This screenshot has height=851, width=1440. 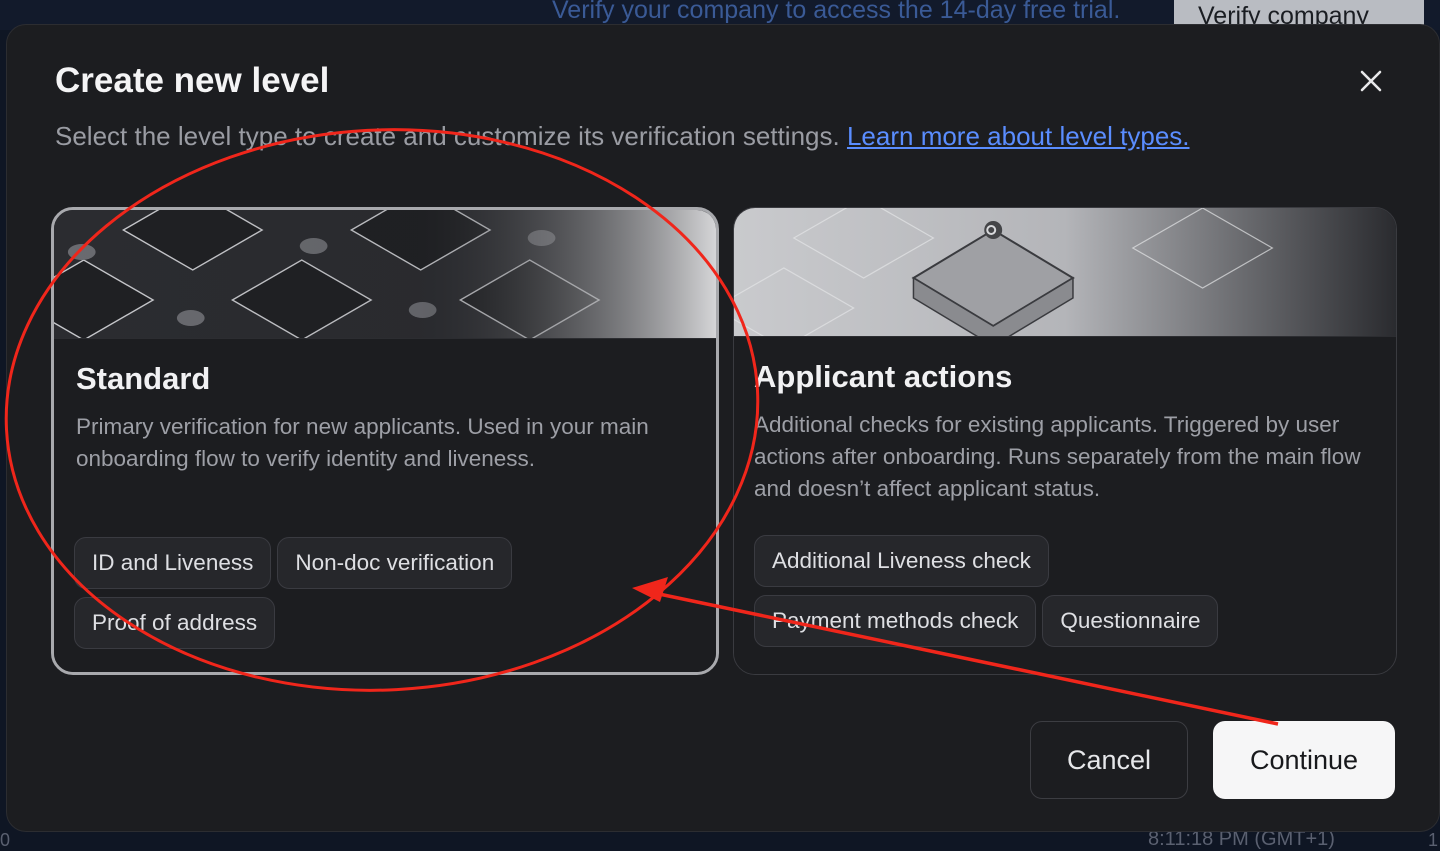 What do you see at coordinates (1018, 136) in the screenshot?
I see `learn-more-link: Learn more about level types.` at bounding box center [1018, 136].